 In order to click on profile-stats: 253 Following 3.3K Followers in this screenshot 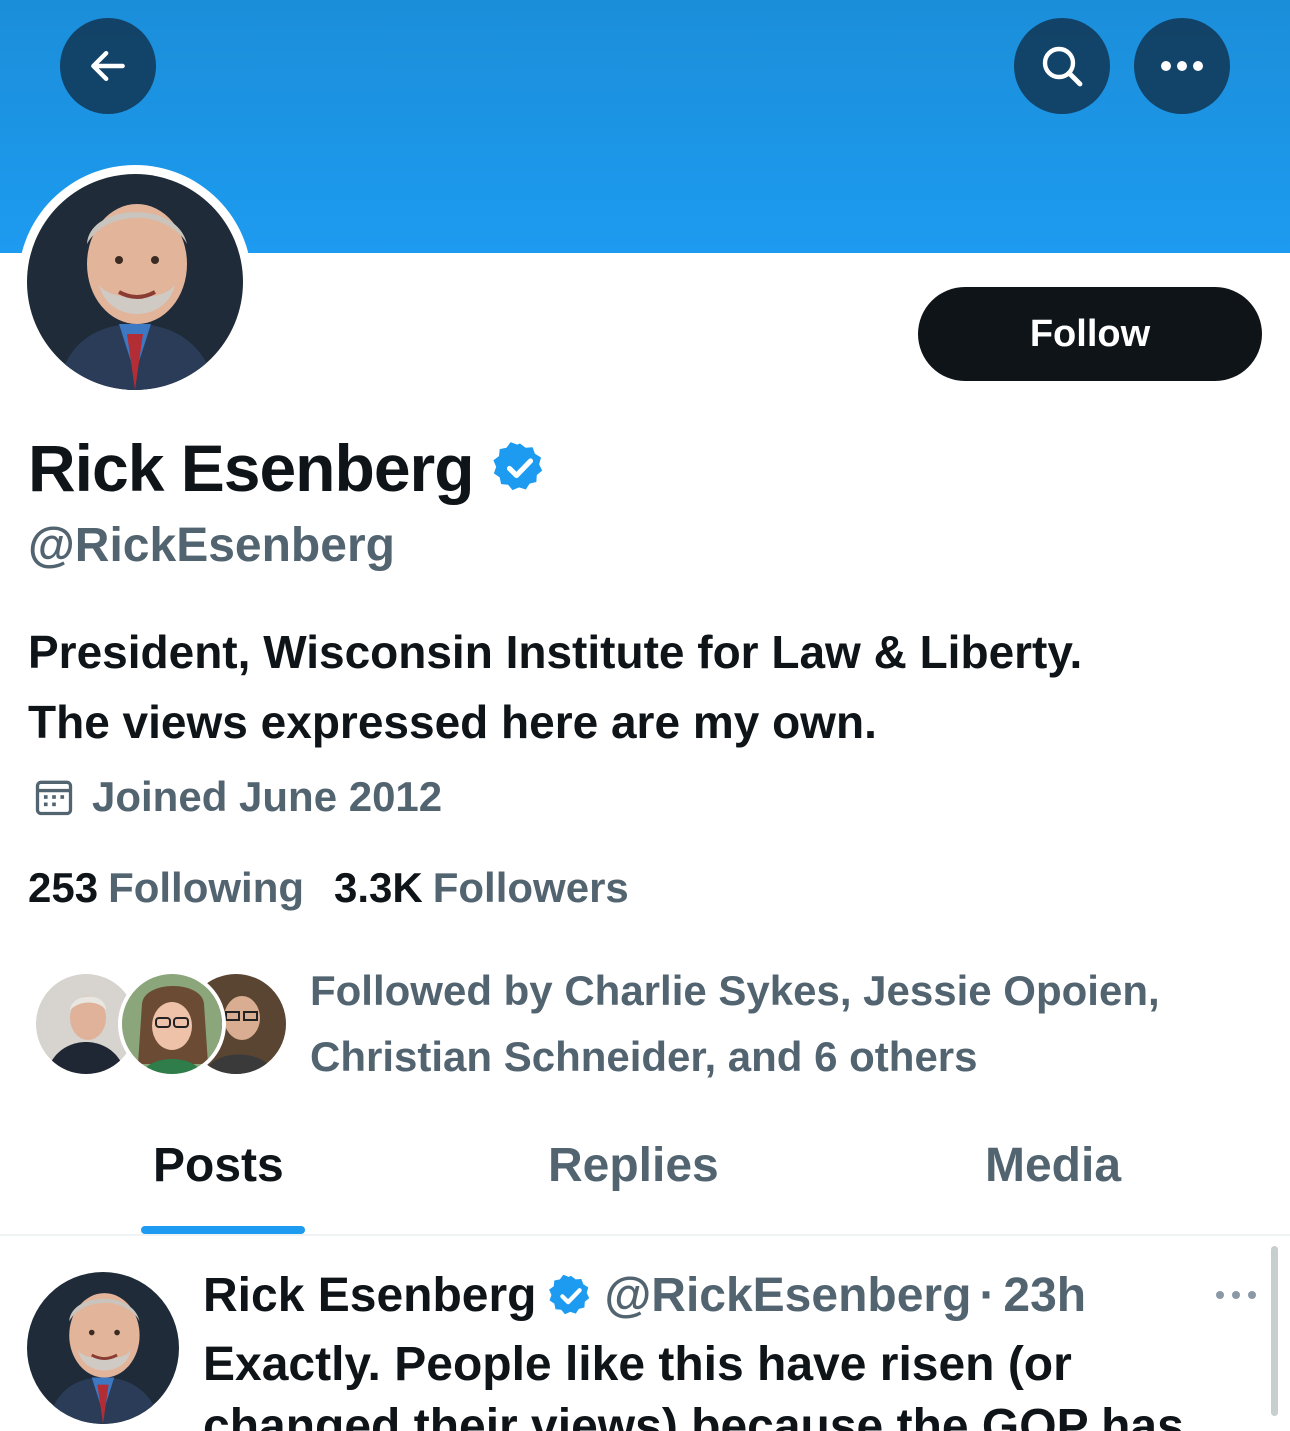, I will do `click(328, 888)`.